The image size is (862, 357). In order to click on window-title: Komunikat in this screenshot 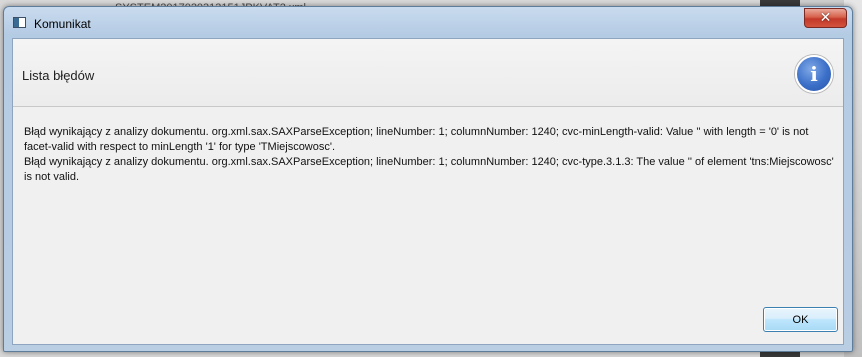, I will do `click(62, 24)`.